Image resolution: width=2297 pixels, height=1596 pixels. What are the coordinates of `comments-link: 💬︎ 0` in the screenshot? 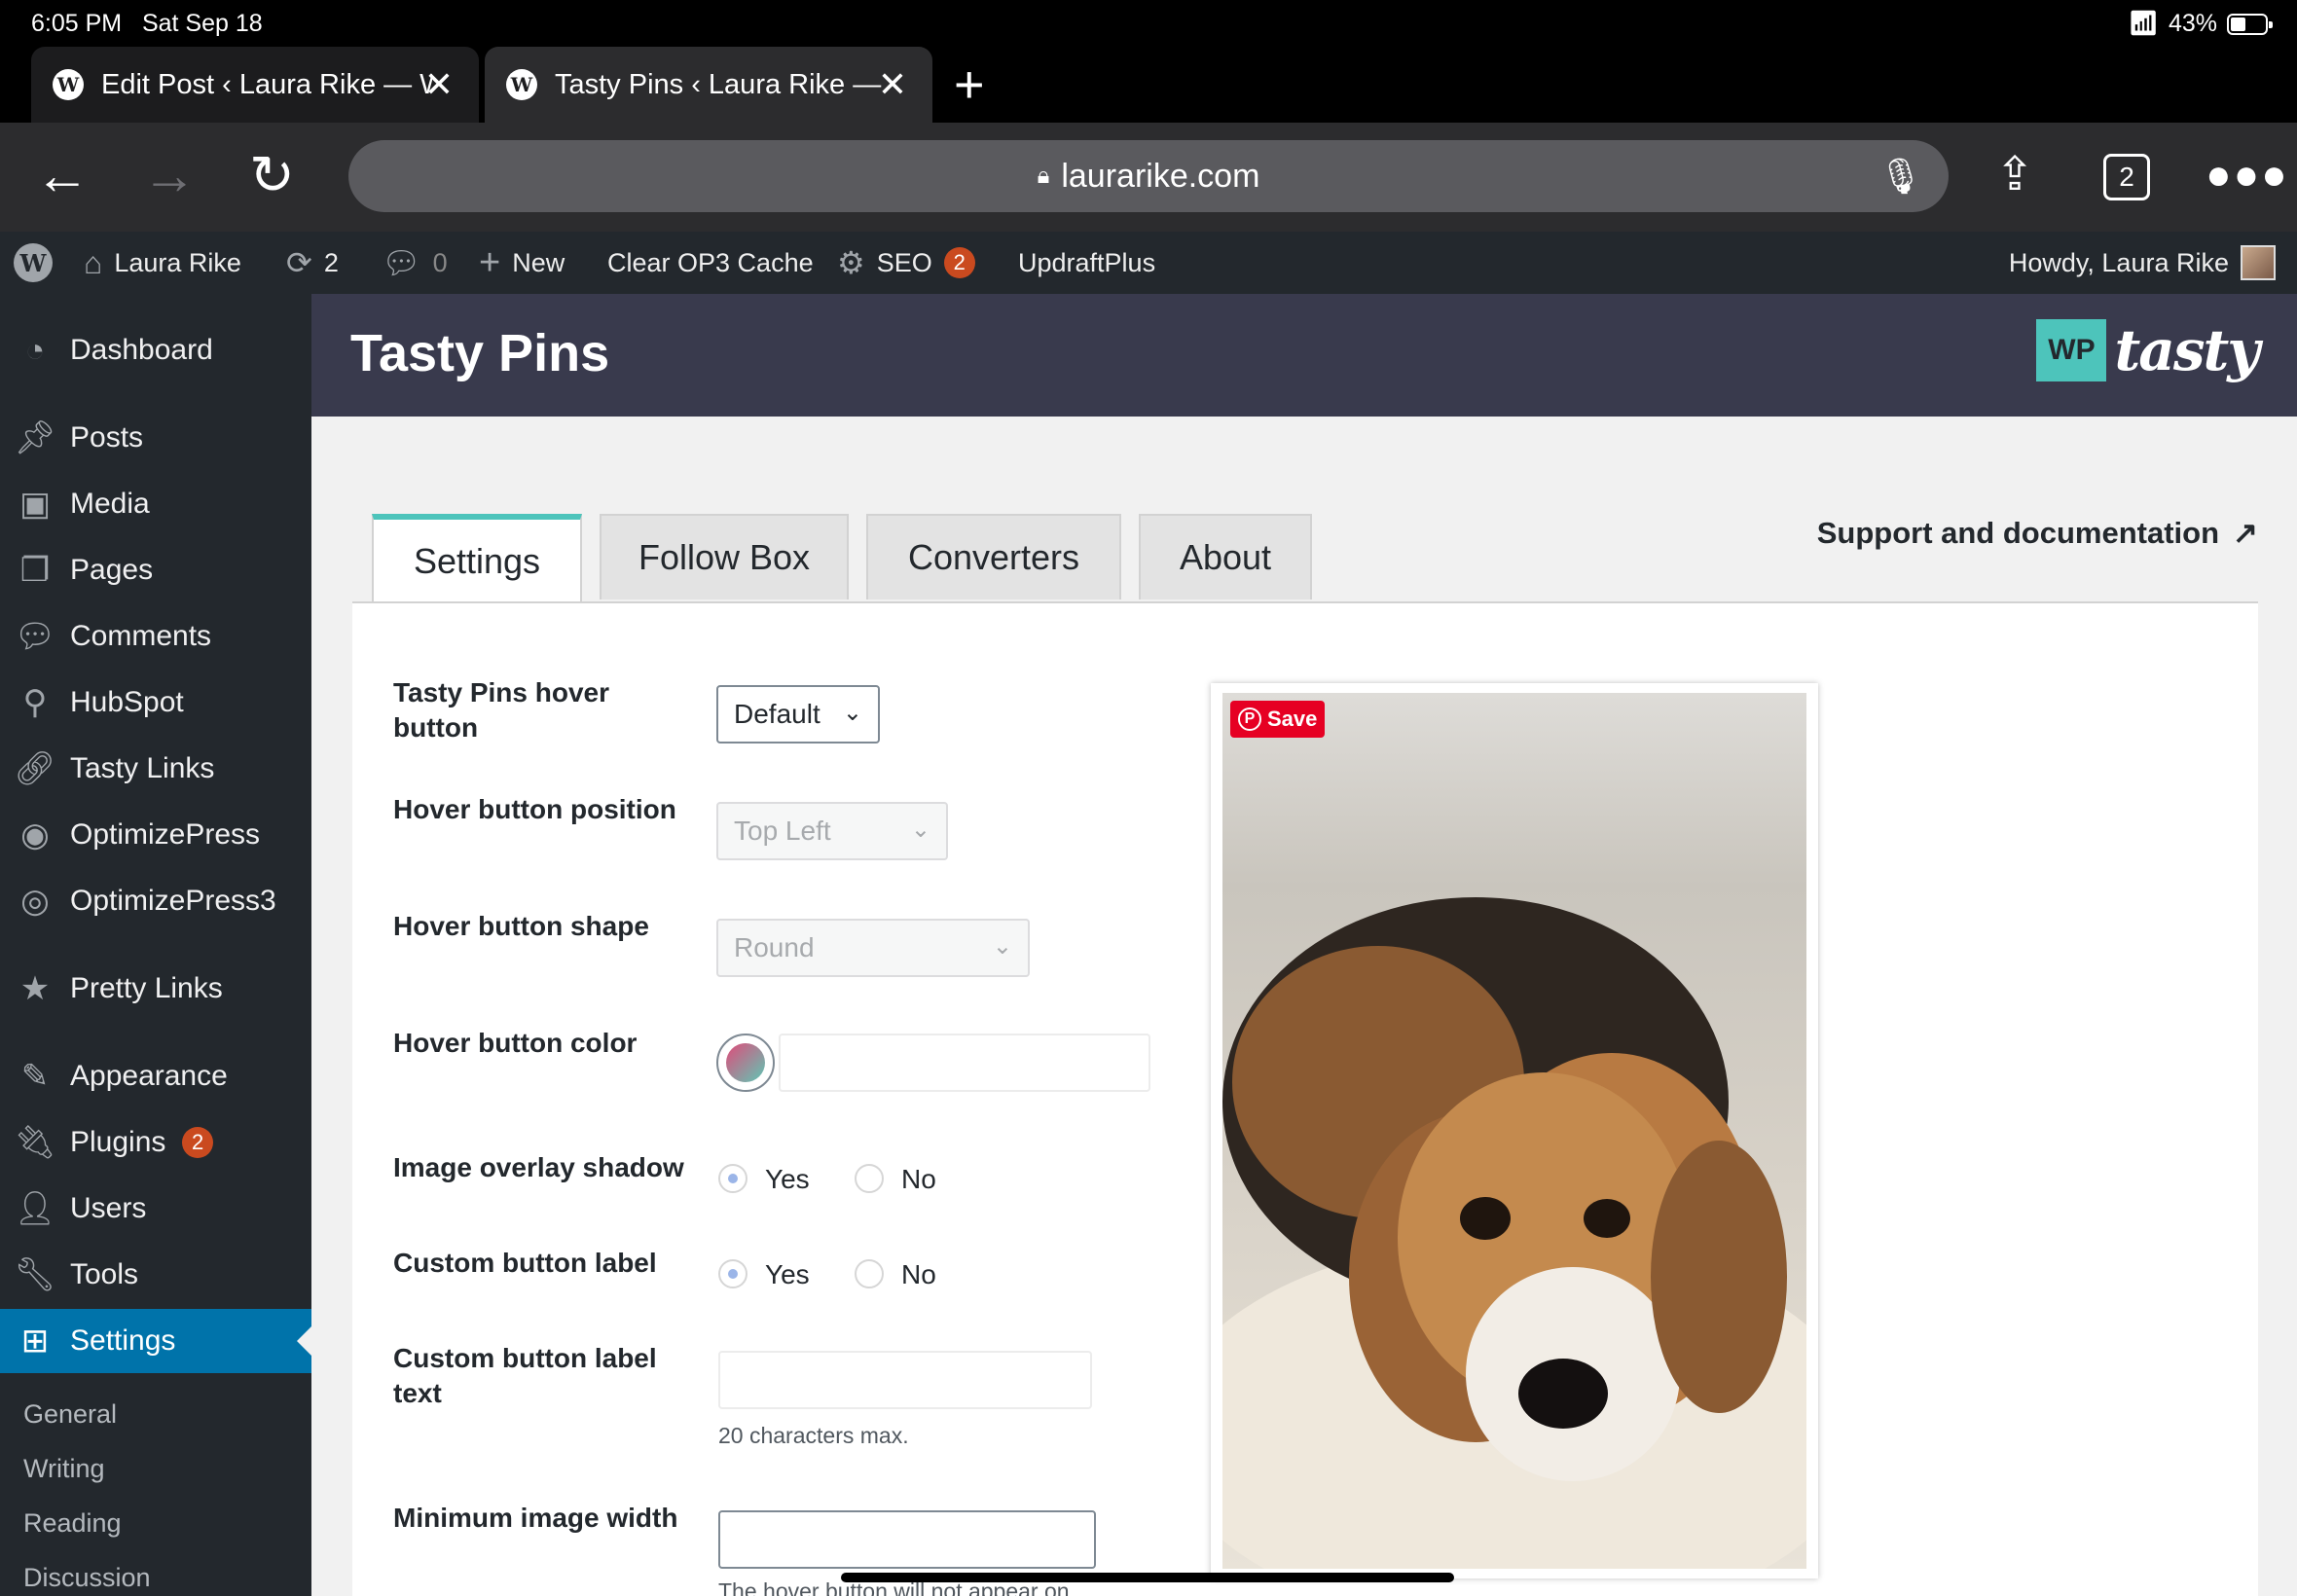 It's located at (415, 263).